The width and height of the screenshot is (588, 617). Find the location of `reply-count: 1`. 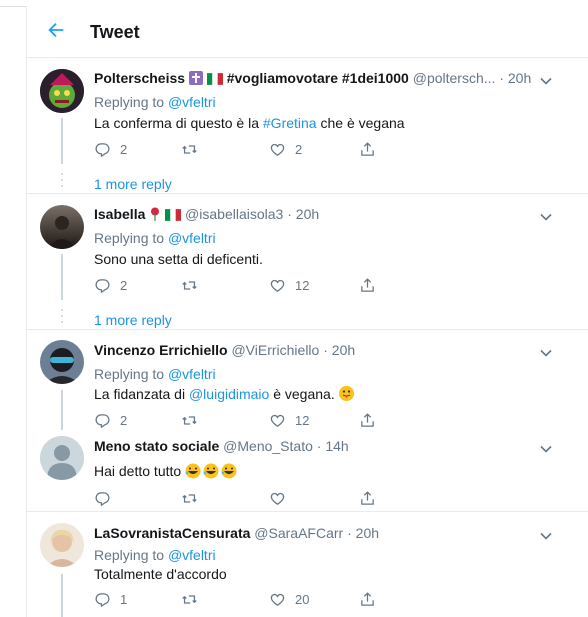

reply-count: 1 is located at coordinates (124, 599).